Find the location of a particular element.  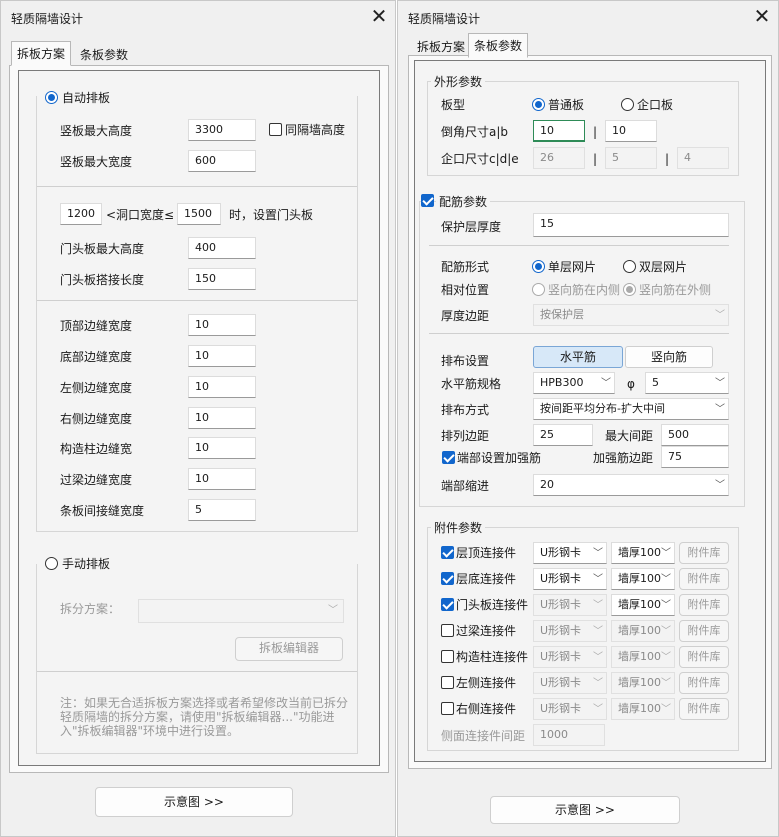

panel-editor-button: 拆板编辑器 is located at coordinates (289, 649).